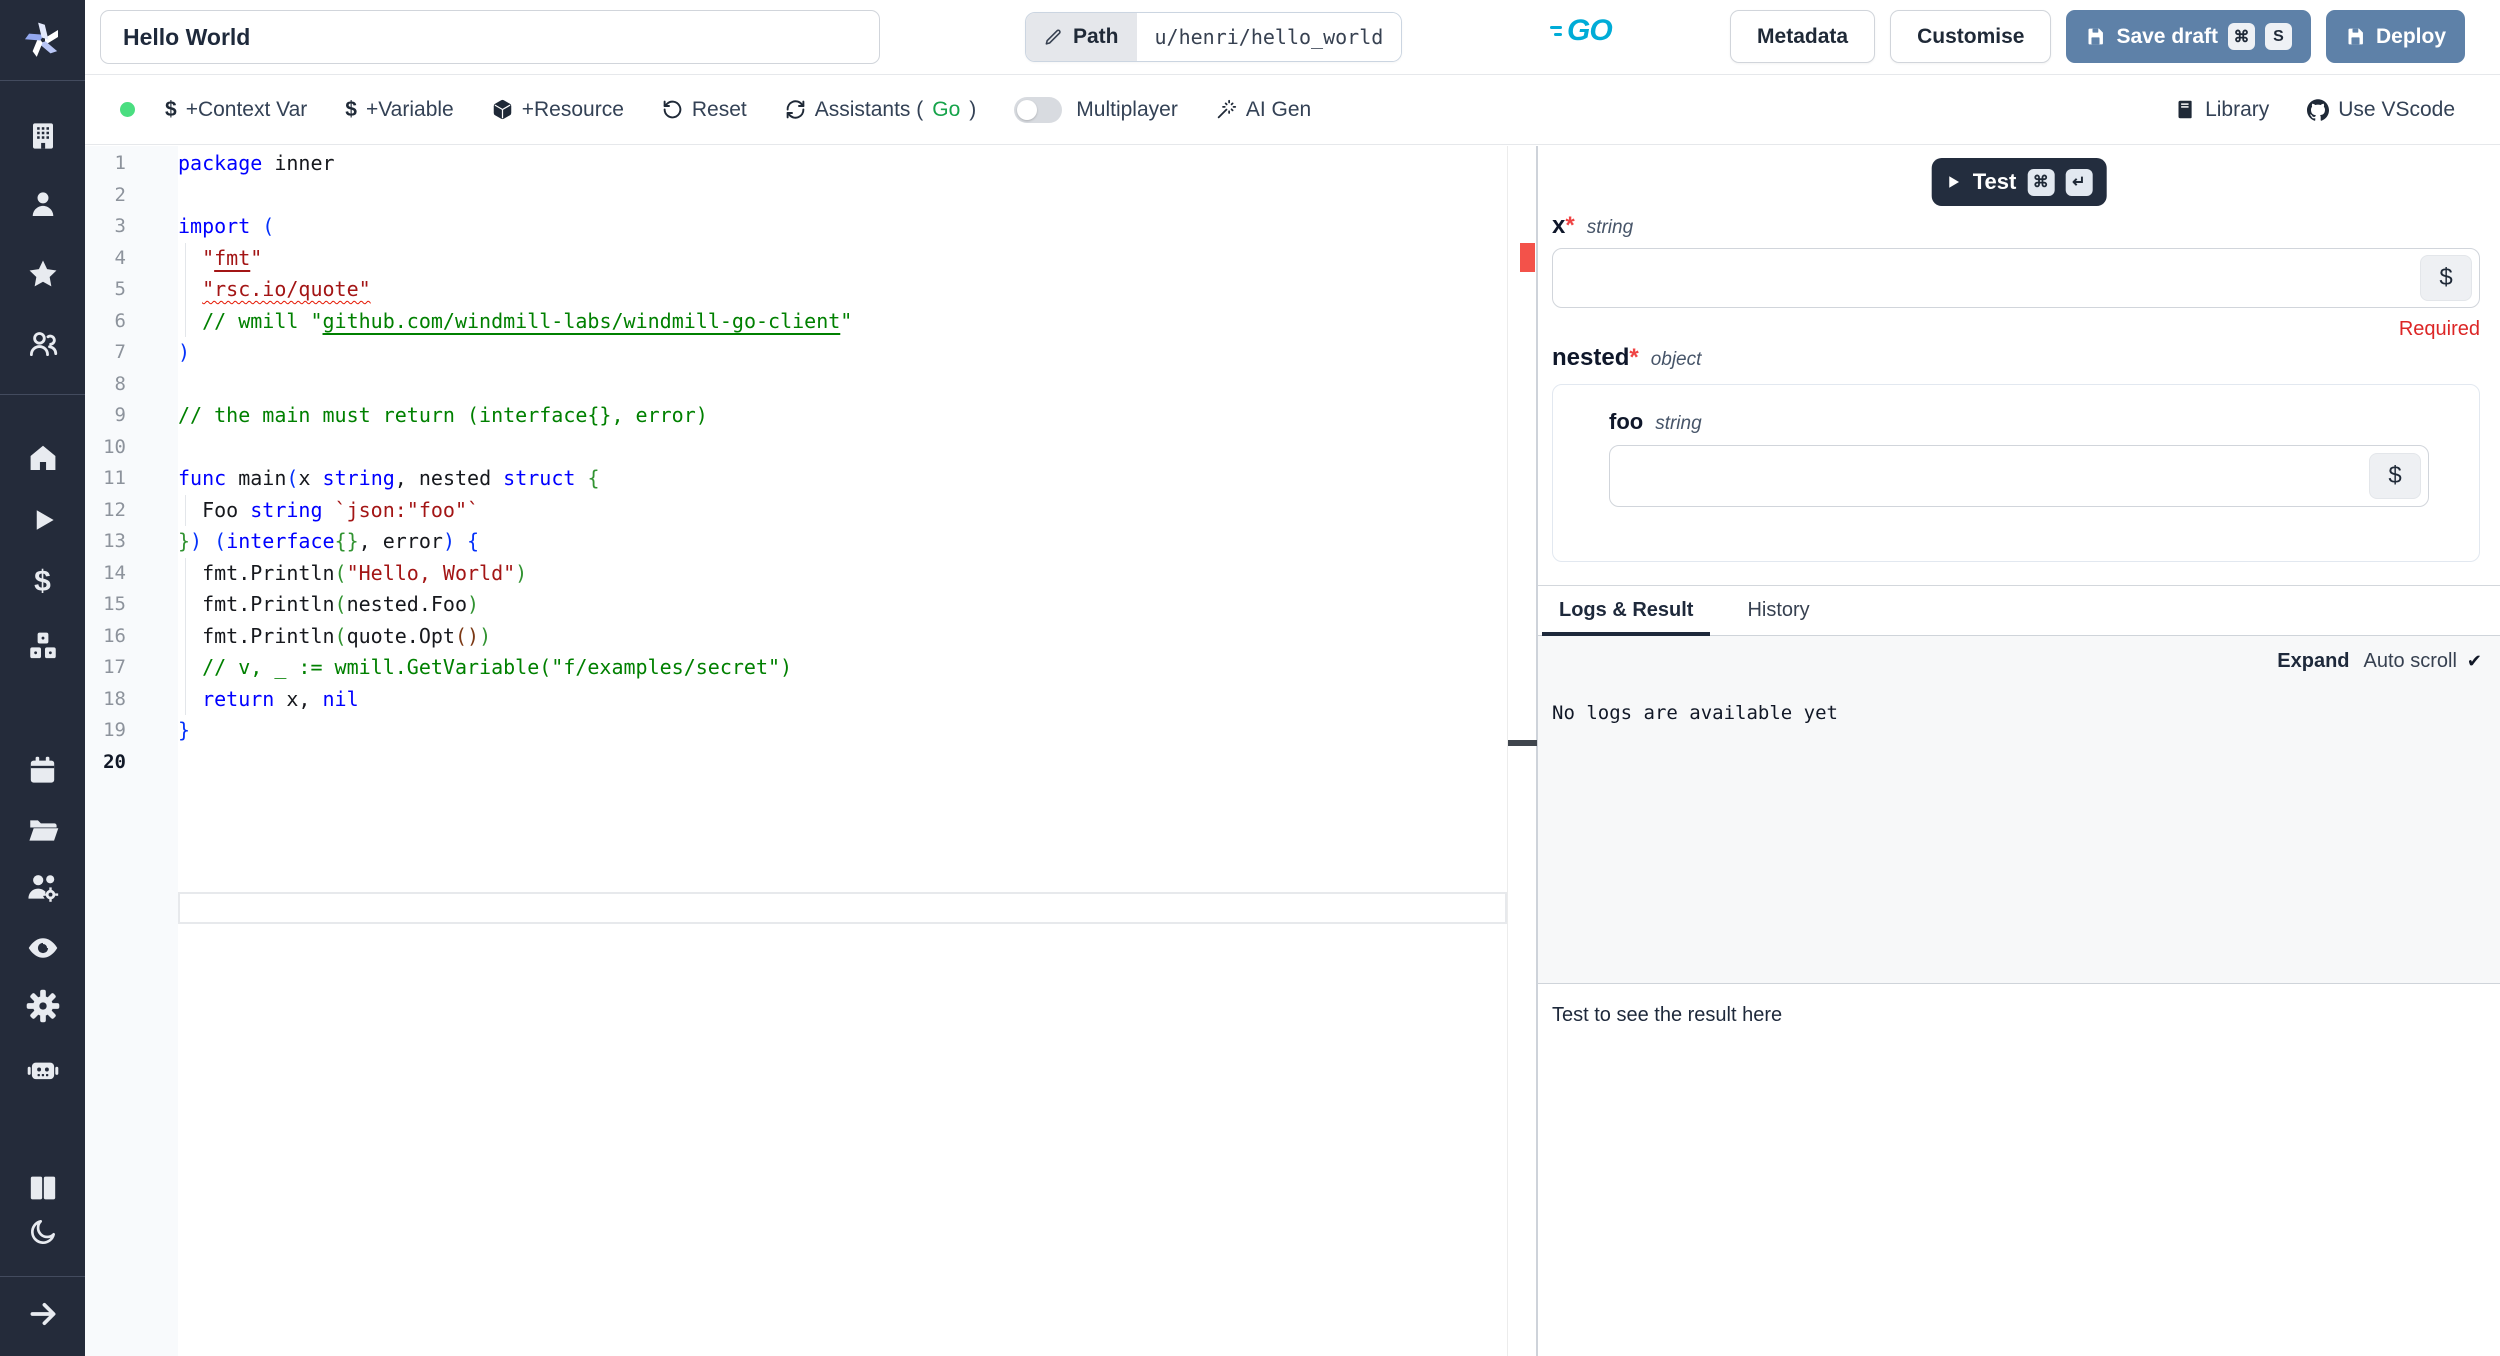 The height and width of the screenshot is (1356, 2500). What do you see at coordinates (127, 109) in the screenshot?
I see `status-dot` at bounding box center [127, 109].